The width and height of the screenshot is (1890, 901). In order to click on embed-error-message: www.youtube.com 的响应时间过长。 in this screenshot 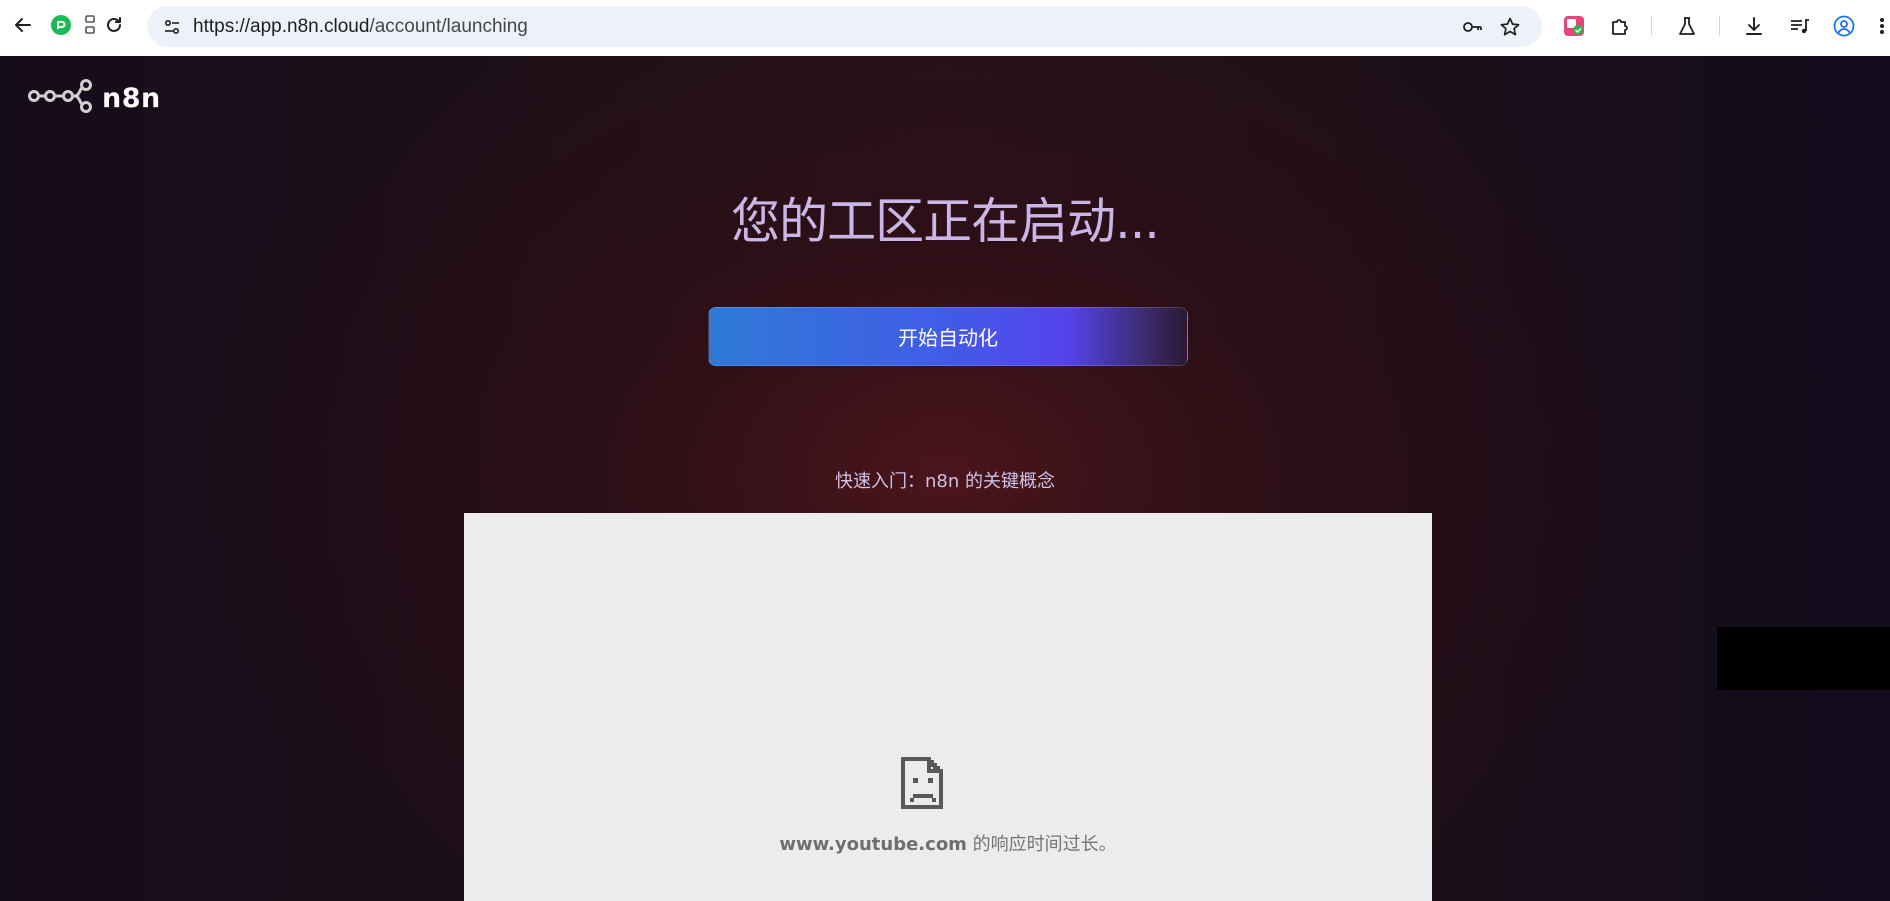, I will do `click(948, 843)`.